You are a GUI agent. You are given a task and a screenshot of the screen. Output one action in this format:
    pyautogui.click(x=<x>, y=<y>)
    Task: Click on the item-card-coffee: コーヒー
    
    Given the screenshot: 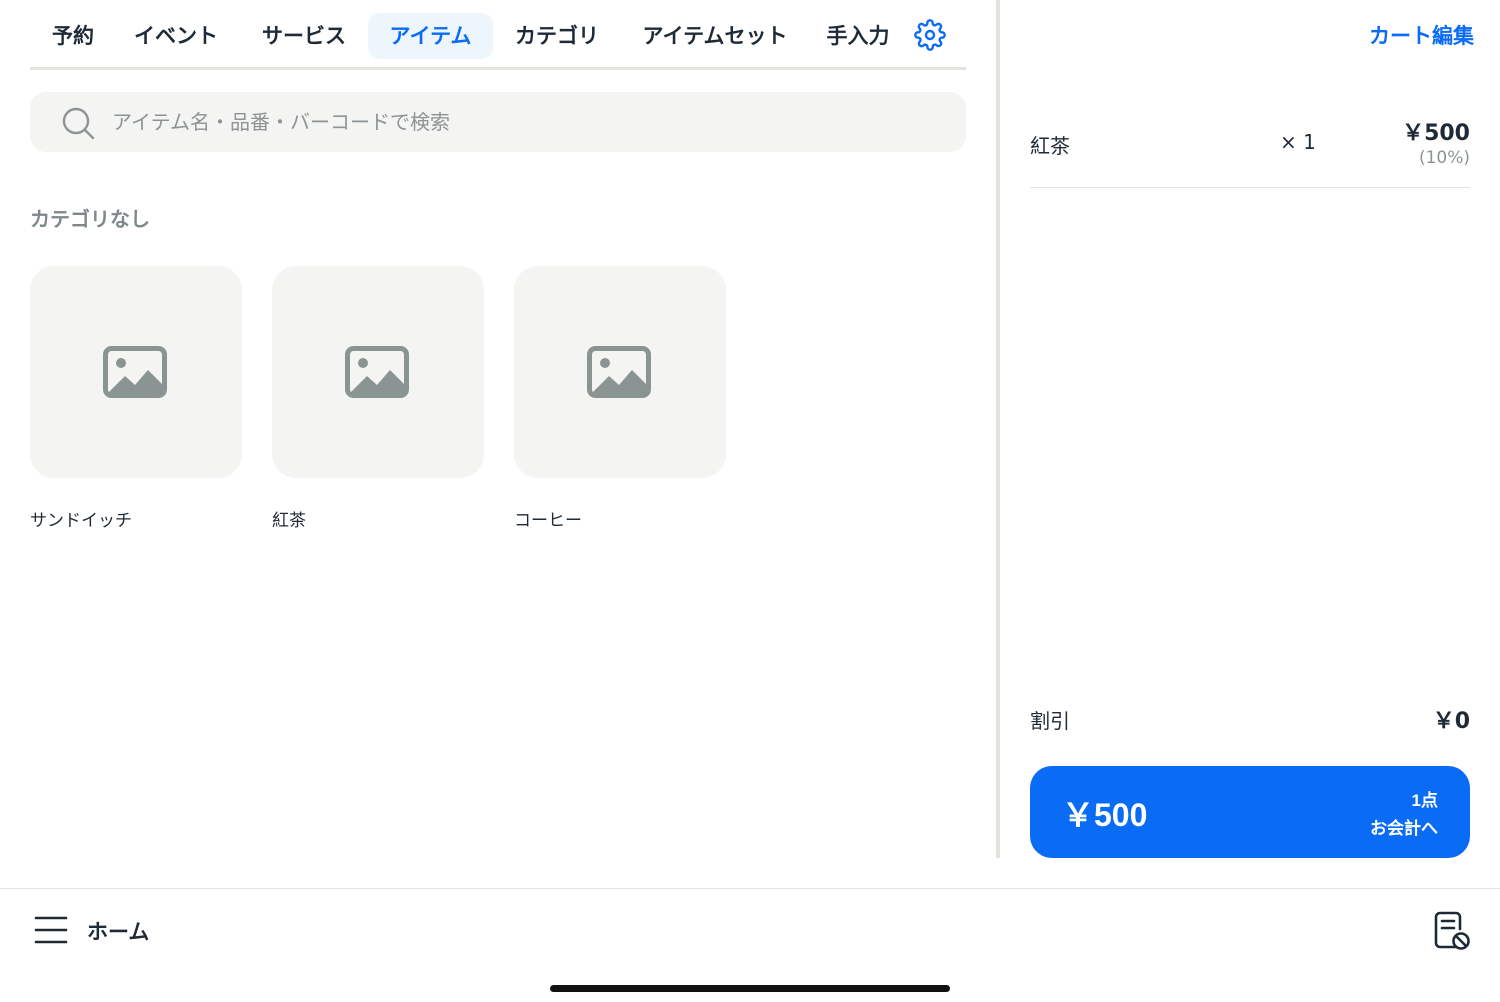 What is the action you would take?
    pyautogui.click(x=620, y=398)
    